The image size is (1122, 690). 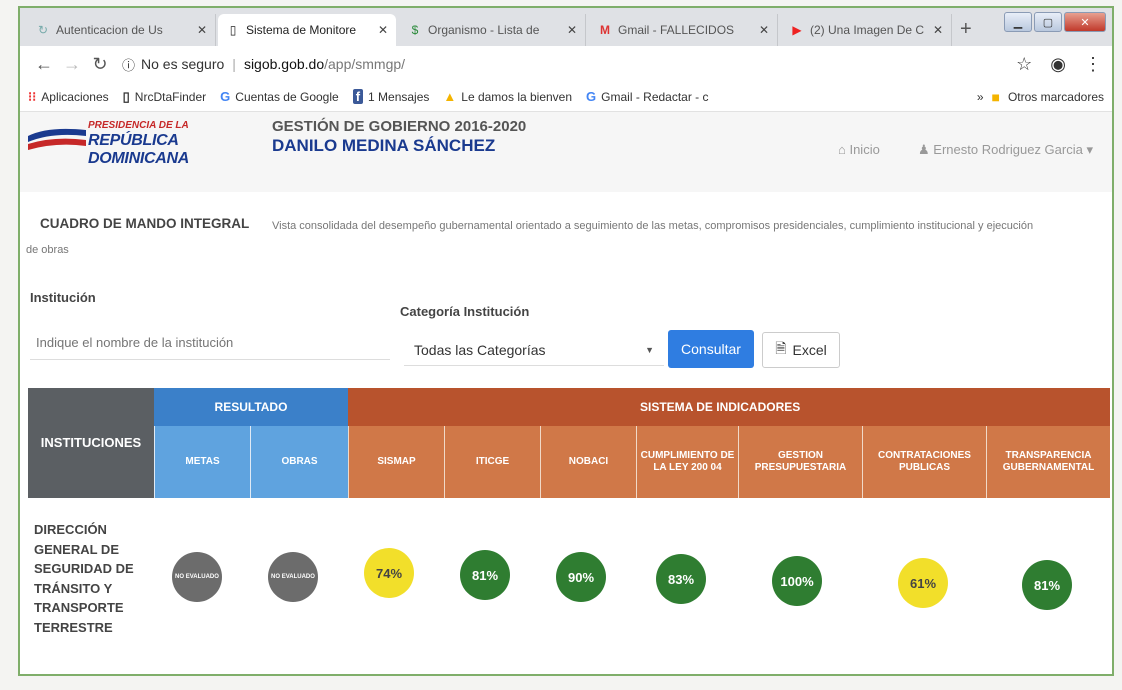 I want to click on institution-name-line: TRÁNSITO Y, so click(x=73, y=588).